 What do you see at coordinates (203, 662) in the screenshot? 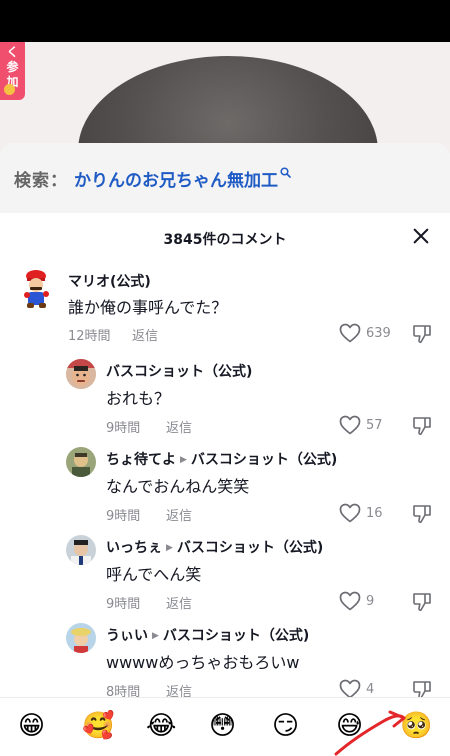
I see `comment-text: wwwwめっちゃおもろいw` at bounding box center [203, 662].